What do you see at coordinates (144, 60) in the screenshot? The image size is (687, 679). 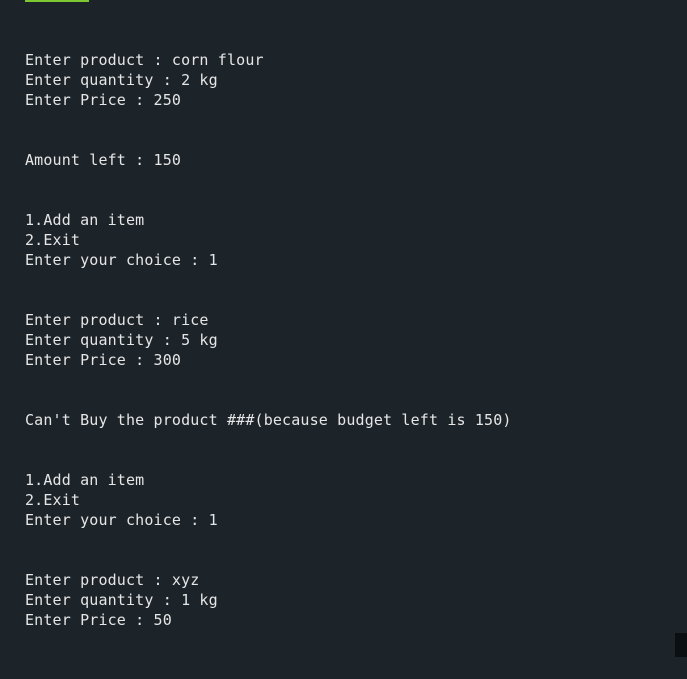 I see `product-prompt: Enter product : corn flour` at bounding box center [144, 60].